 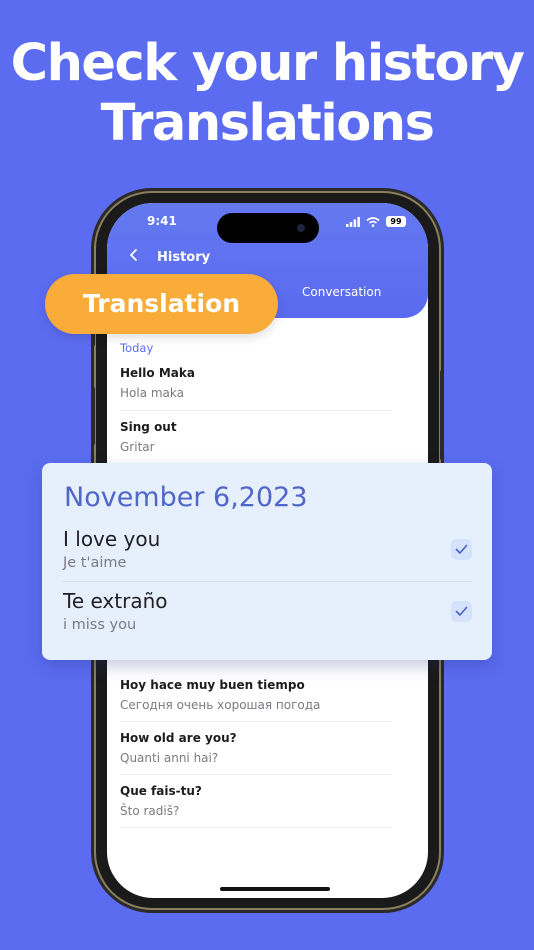 I want to click on back-button, so click(x=134, y=256).